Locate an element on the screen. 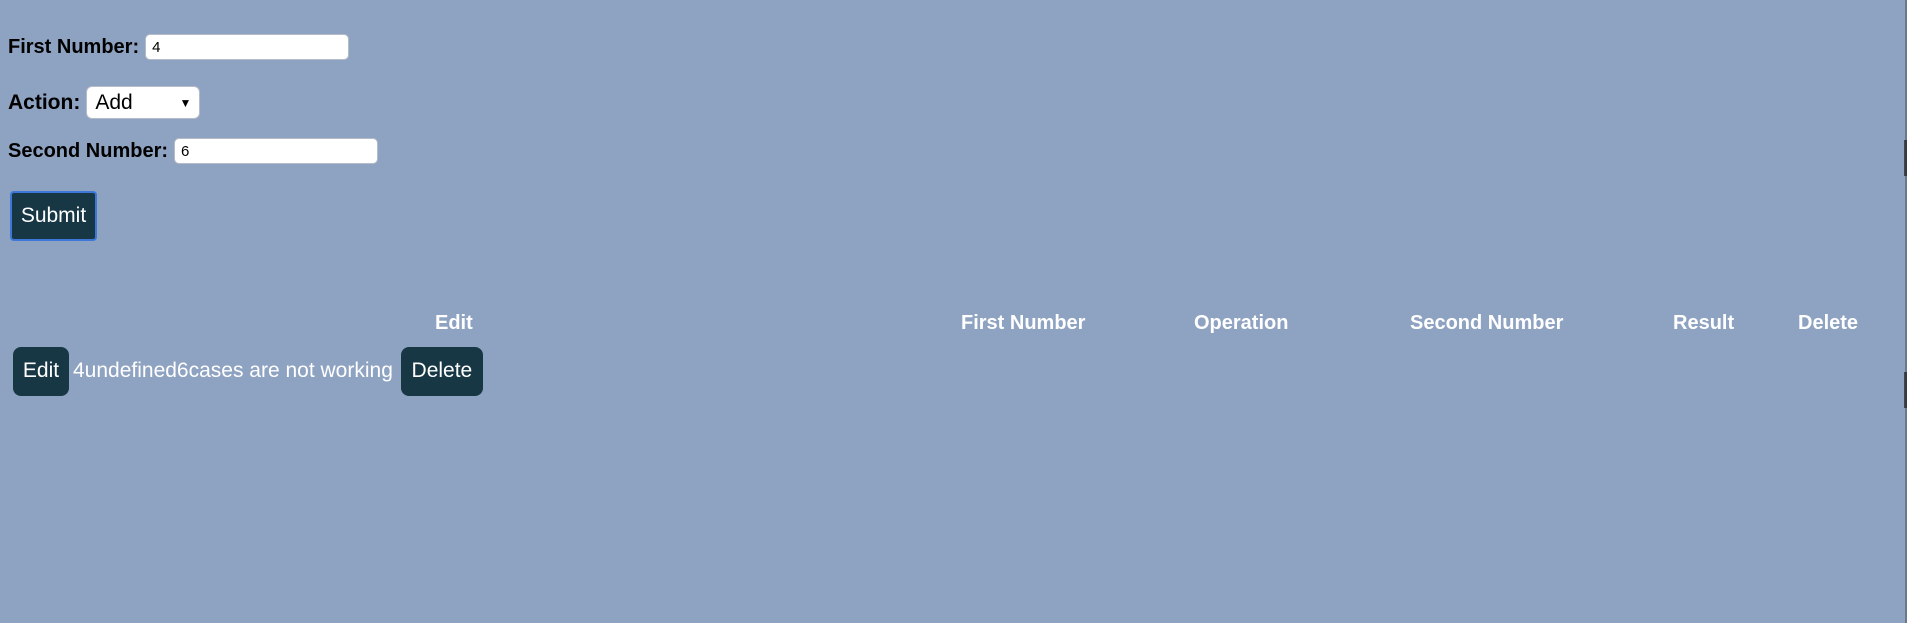 The image size is (1907, 623). submit-button: Submit is located at coordinates (53, 216).